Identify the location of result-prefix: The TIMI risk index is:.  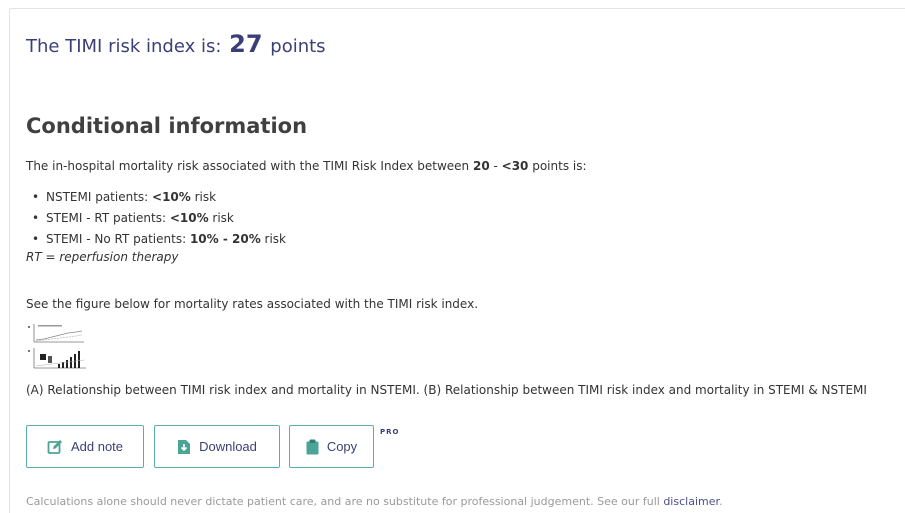
(124, 46).